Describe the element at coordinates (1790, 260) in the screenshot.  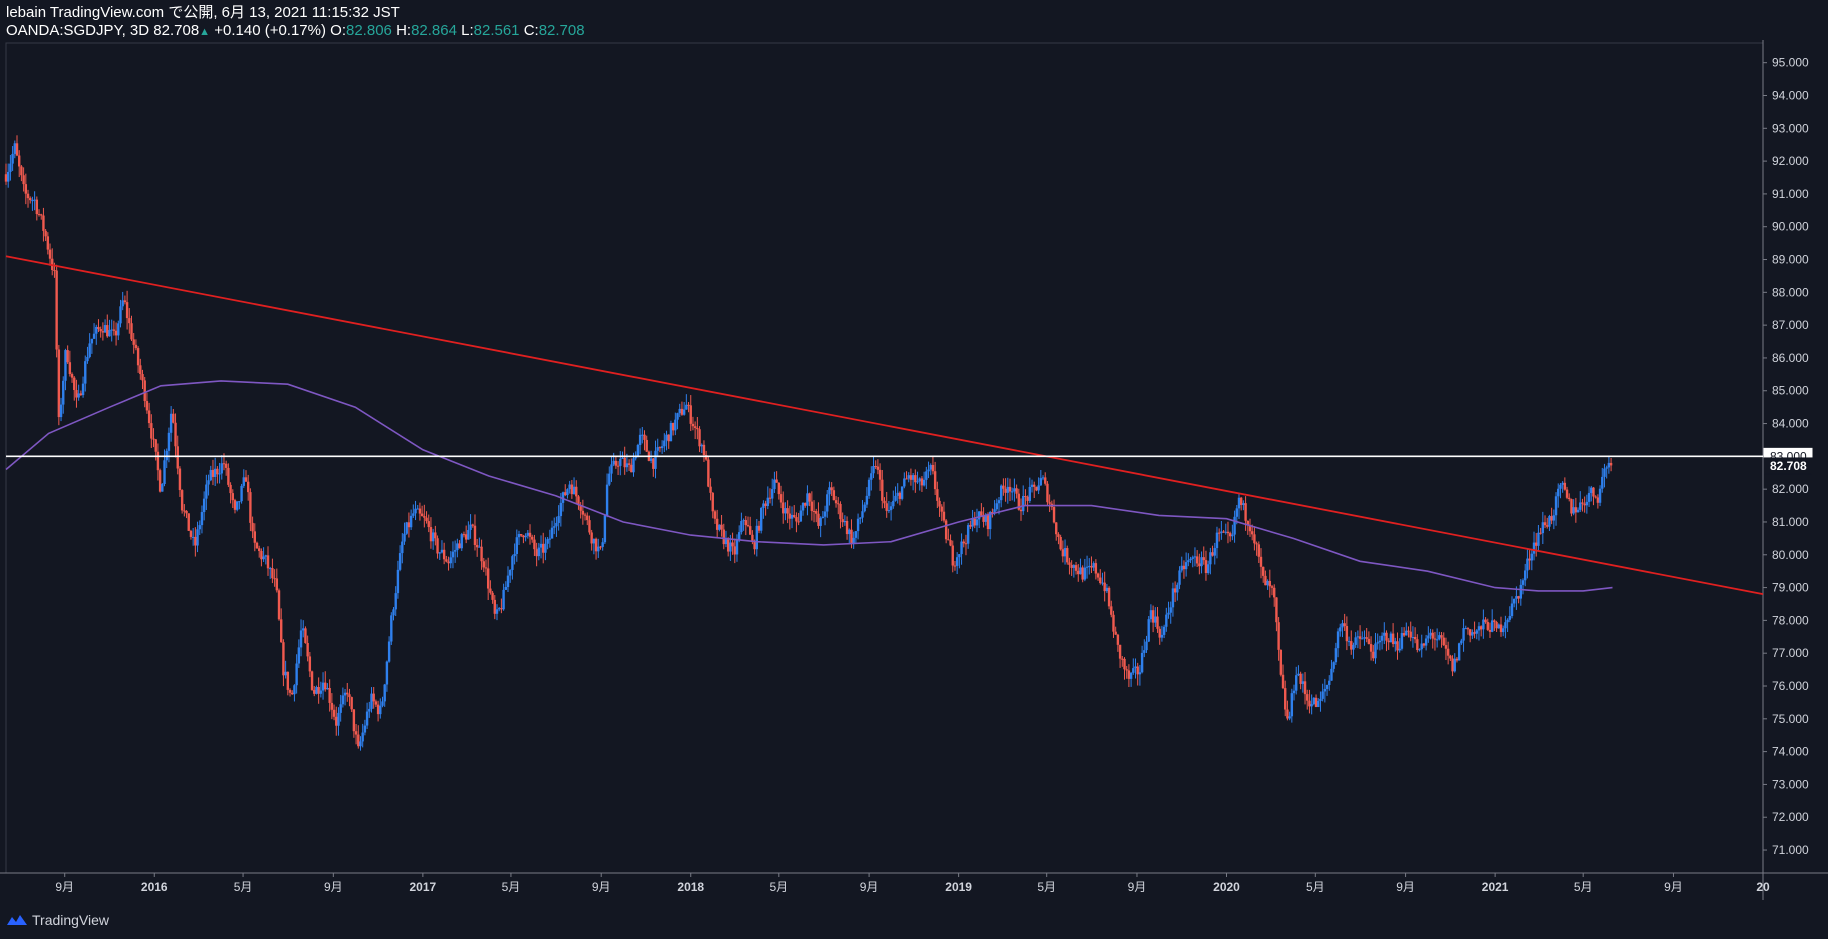
I see `y-tick-label: 89.000` at that location.